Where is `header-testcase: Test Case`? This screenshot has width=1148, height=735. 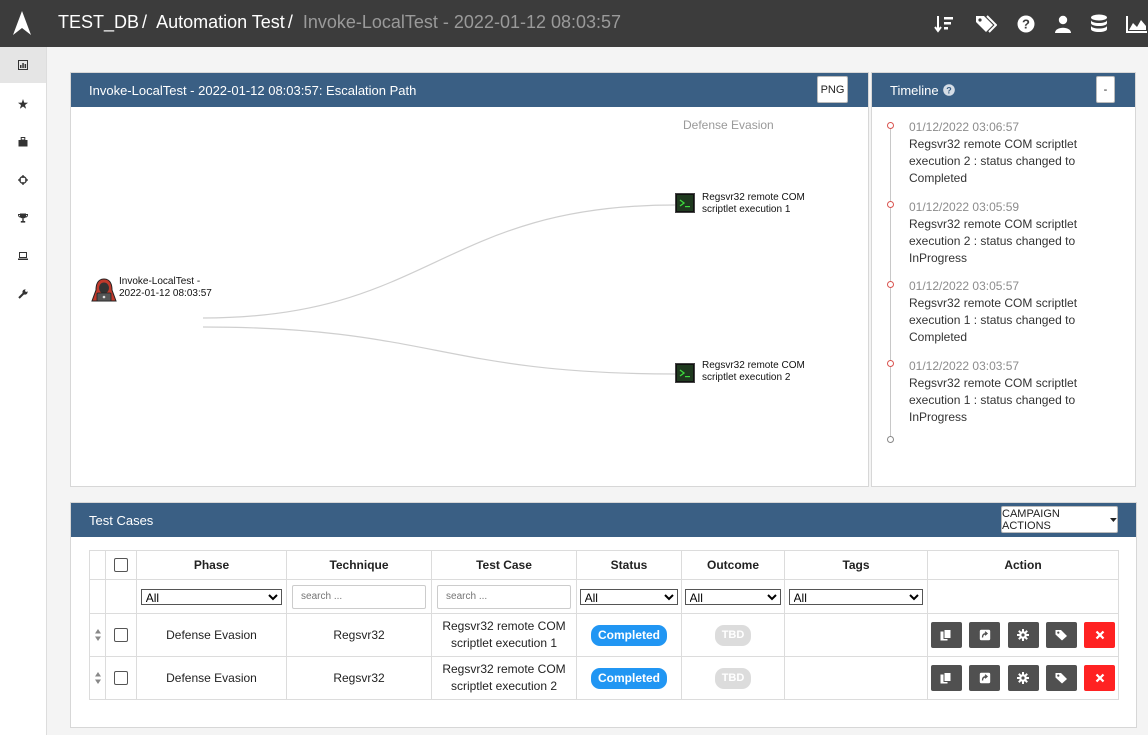 header-testcase: Test Case is located at coordinates (504, 565).